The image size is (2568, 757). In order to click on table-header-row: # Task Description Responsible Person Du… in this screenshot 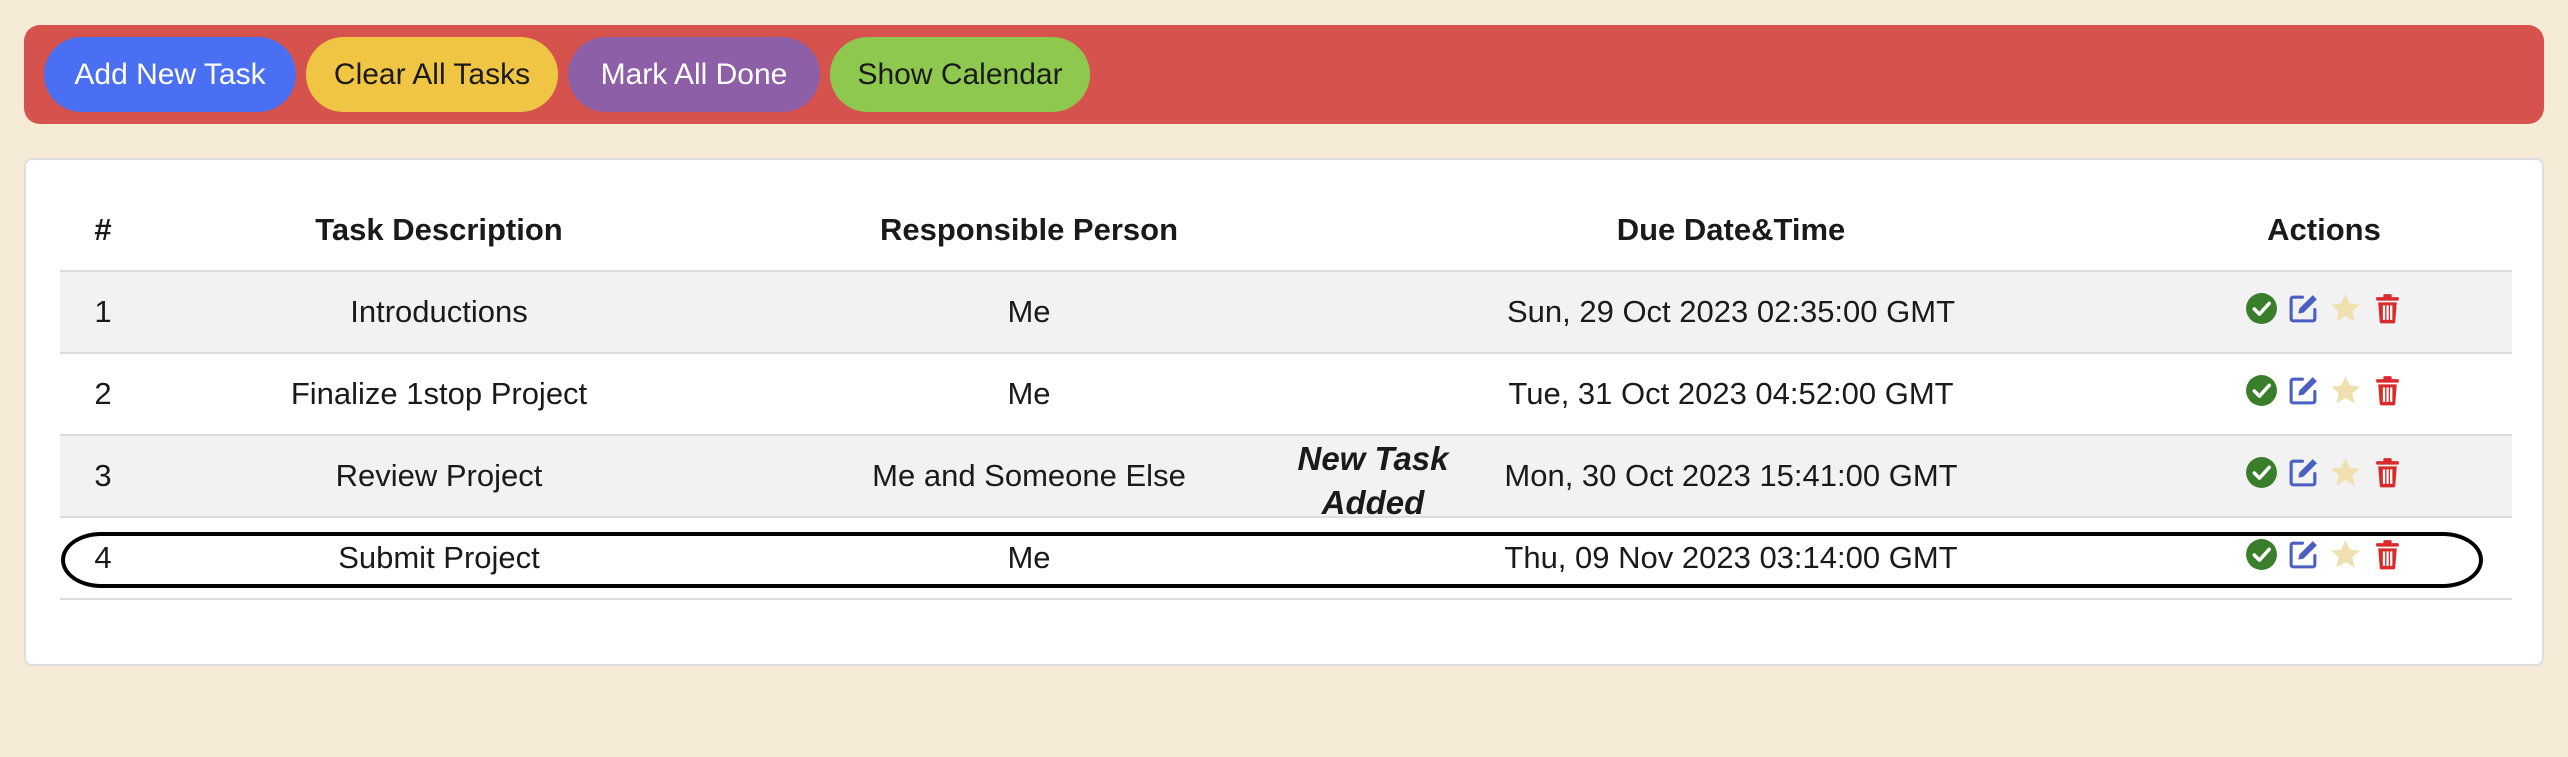, I will do `click(1286, 231)`.